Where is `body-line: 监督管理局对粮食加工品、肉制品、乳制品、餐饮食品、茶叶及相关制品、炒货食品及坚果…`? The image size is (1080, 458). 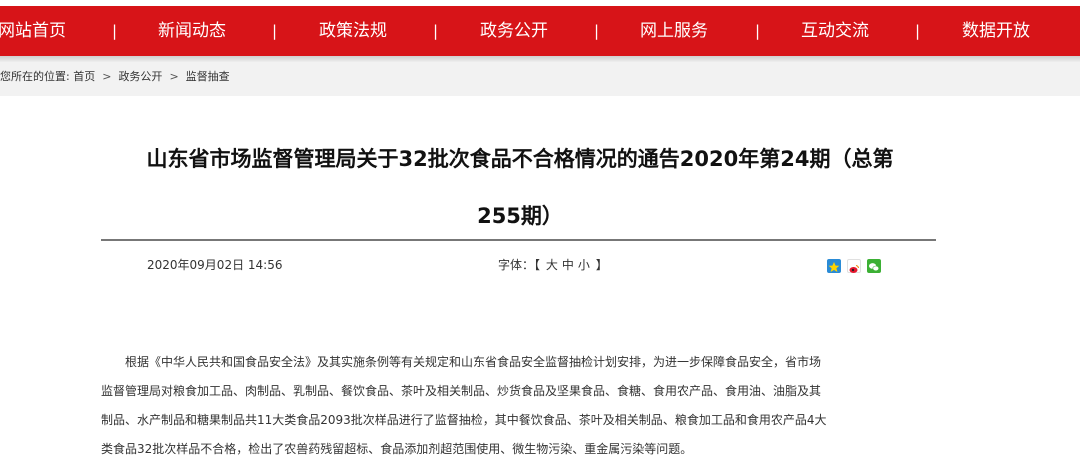 body-line: 监督管理局对粮食加工品、肉制品、乳制品、餐饮食品、茶叶及相关制品、炒货食品及坚果… is located at coordinates (461, 391).